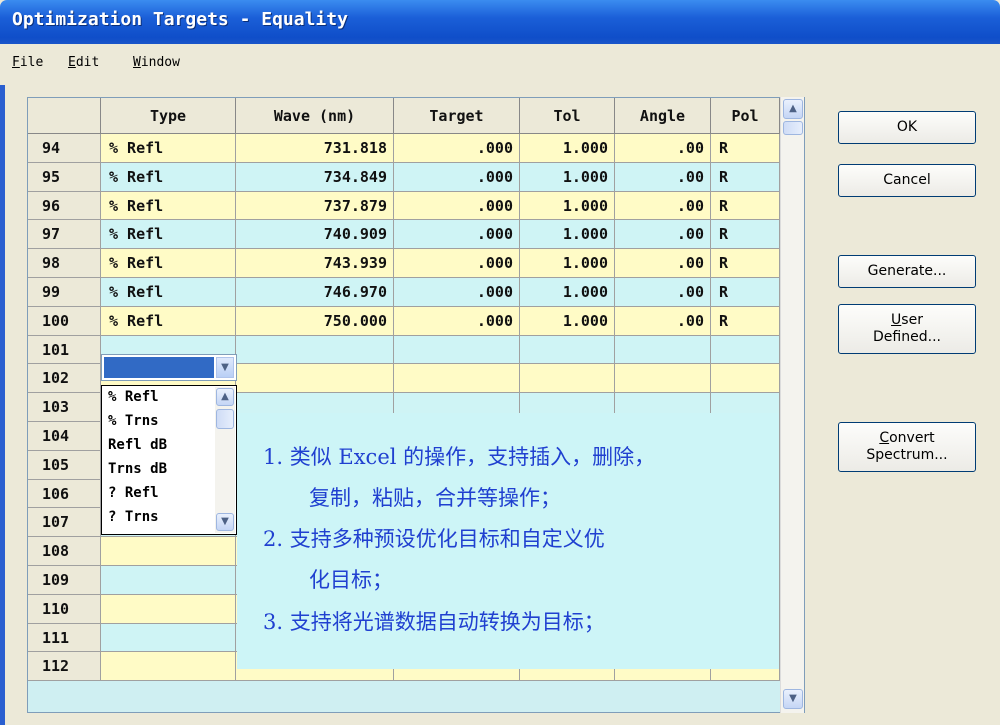 The height and width of the screenshot is (725, 1000). What do you see at coordinates (64, 465) in the screenshot?
I see `row-number: 105` at bounding box center [64, 465].